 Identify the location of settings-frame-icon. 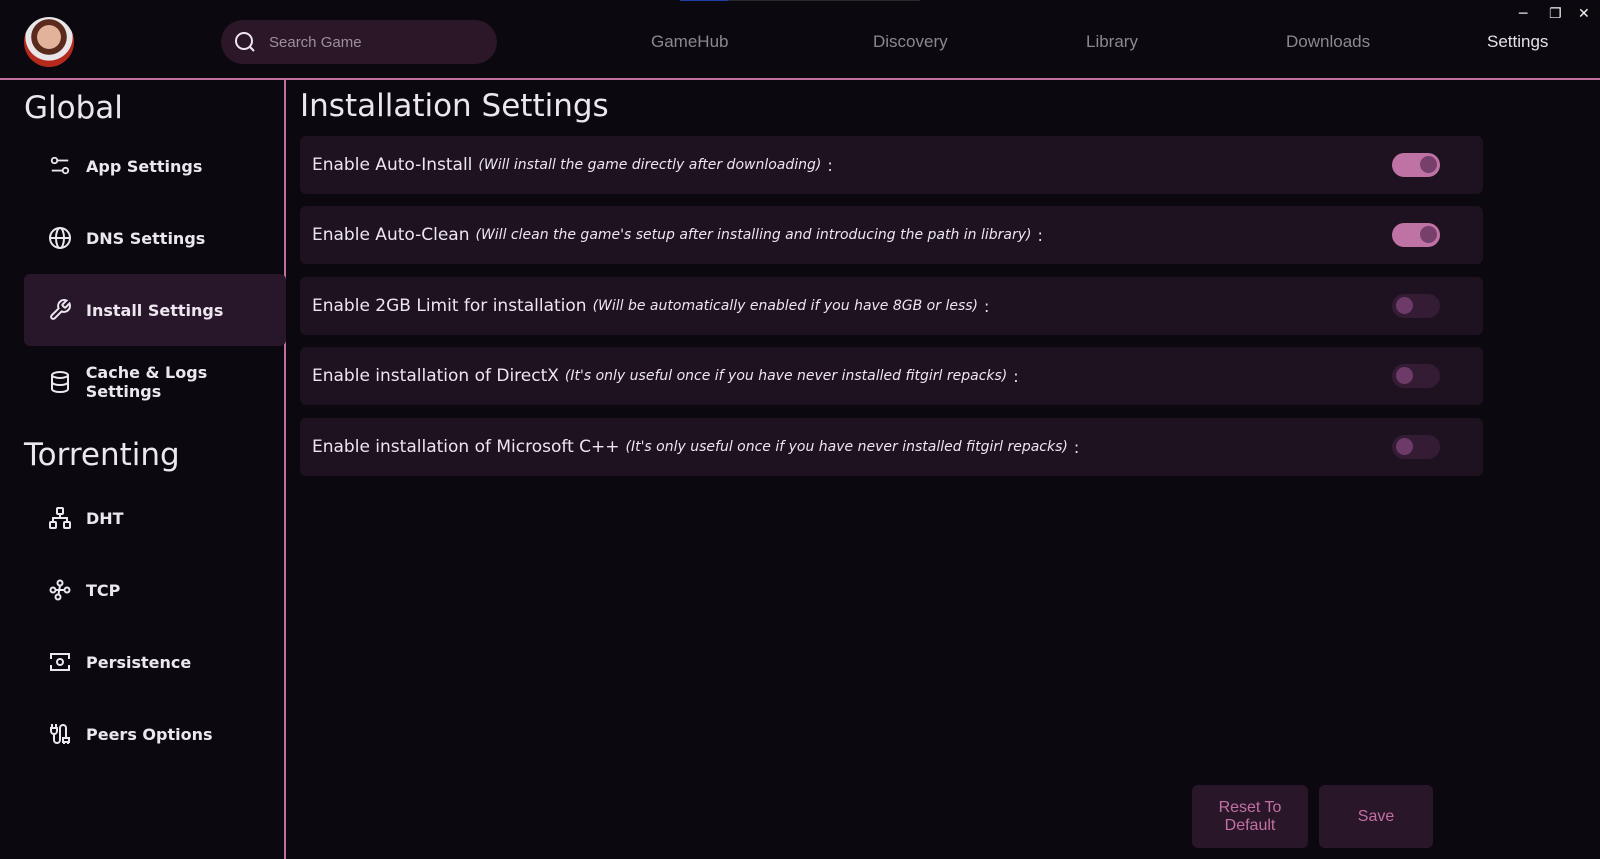
(60, 662).